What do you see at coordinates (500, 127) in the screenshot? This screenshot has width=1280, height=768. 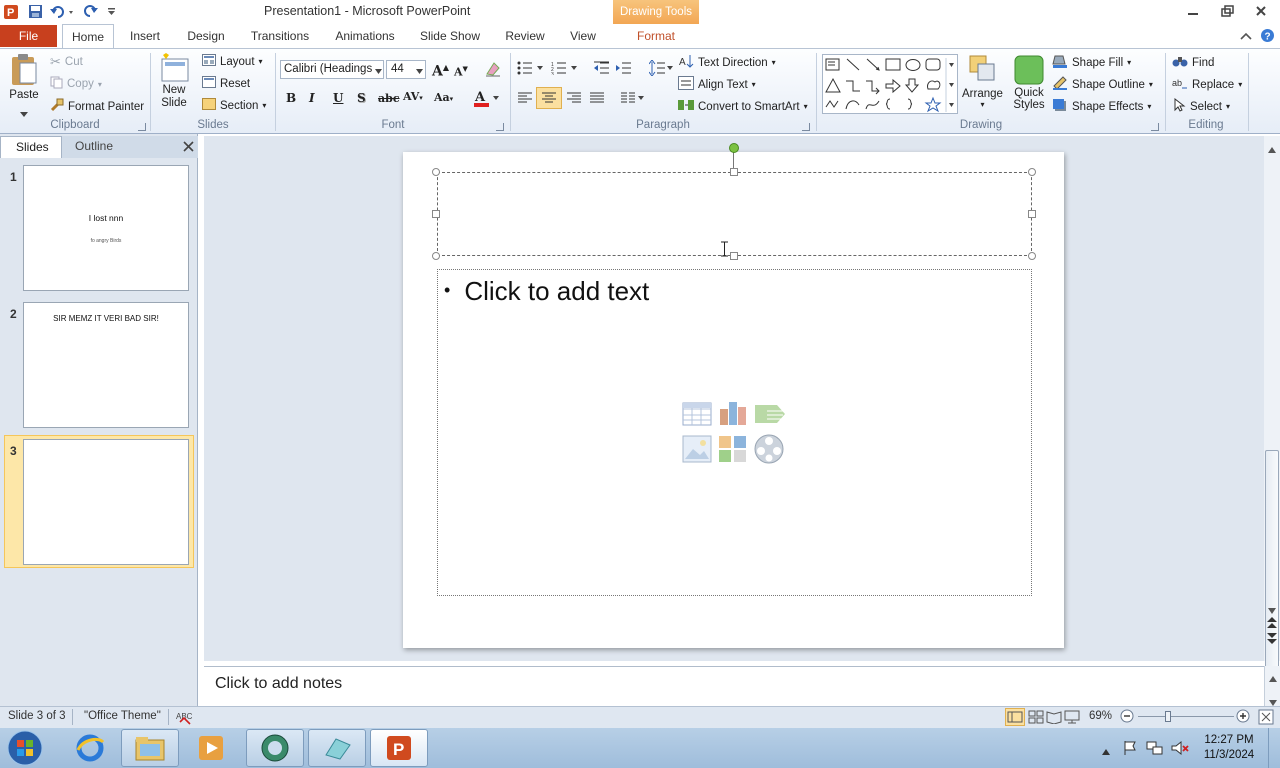 I see `font-launcher-icon` at bounding box center [500, 127].